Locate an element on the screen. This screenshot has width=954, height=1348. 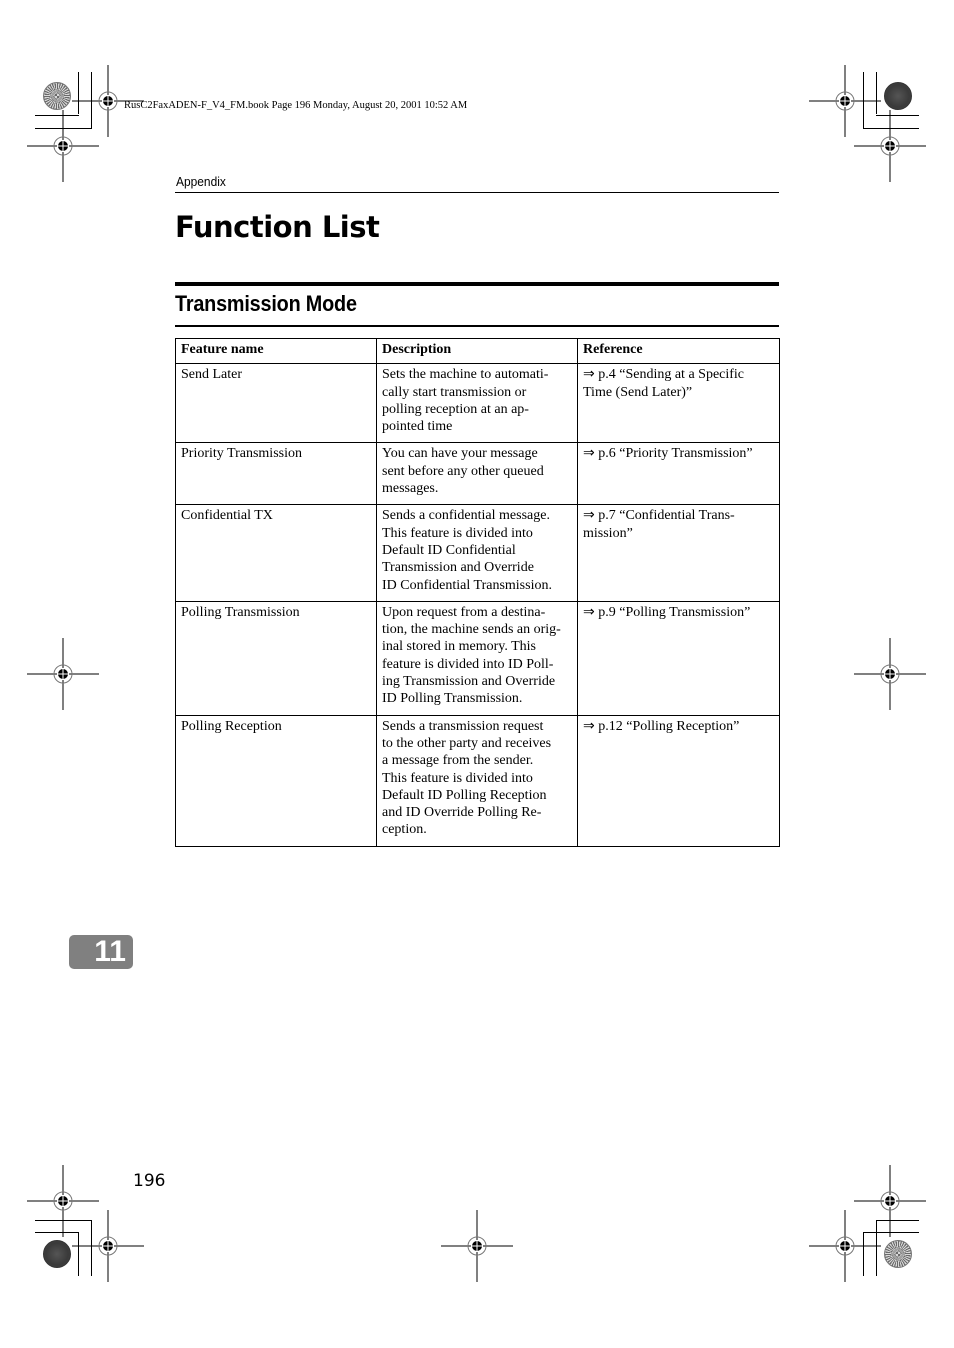
feature-name-cell: Priority Transmission is located at coordinates (276, 474).